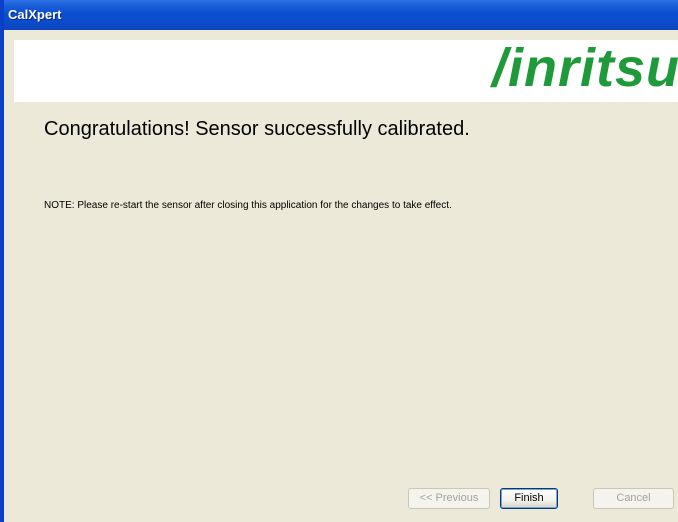 This screenshot has height=522, width=678. What do you see at coordinates (35, 14) in the screenshot?
I see `window-title: CalXpert` at bounding box center [35, 14].